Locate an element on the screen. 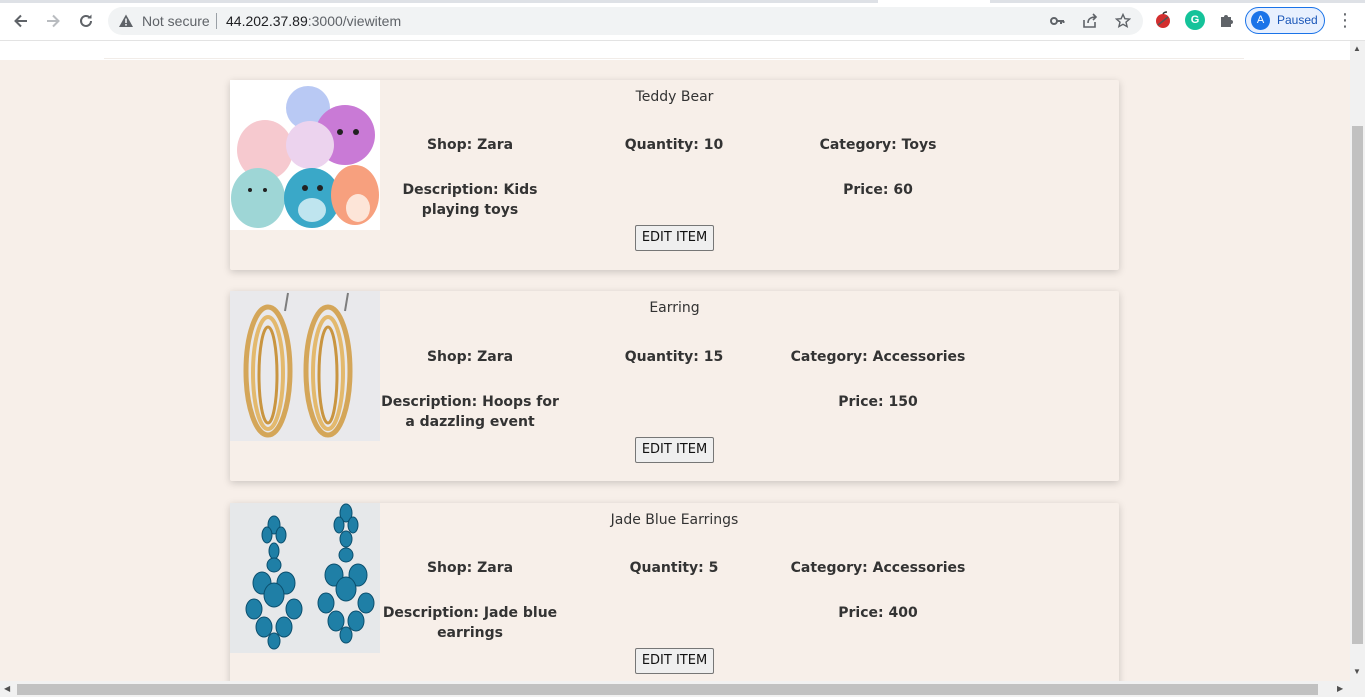 This screenshot has width=1365, height=697. blue-jewel-earrings-image is located at coordinates (305, 578).